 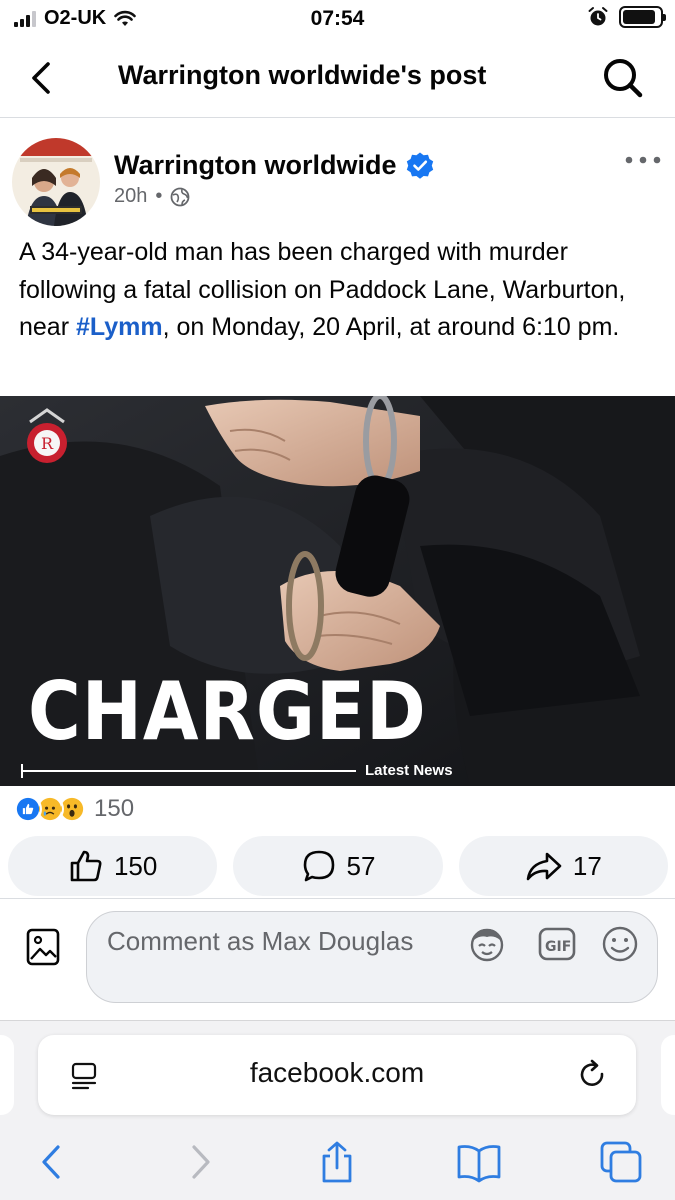 What do you see at coordinates (260, 941) in the screenshot?
I see `comment-placeholder: Comment as Max Douglas` at bounding box center [260, 941].